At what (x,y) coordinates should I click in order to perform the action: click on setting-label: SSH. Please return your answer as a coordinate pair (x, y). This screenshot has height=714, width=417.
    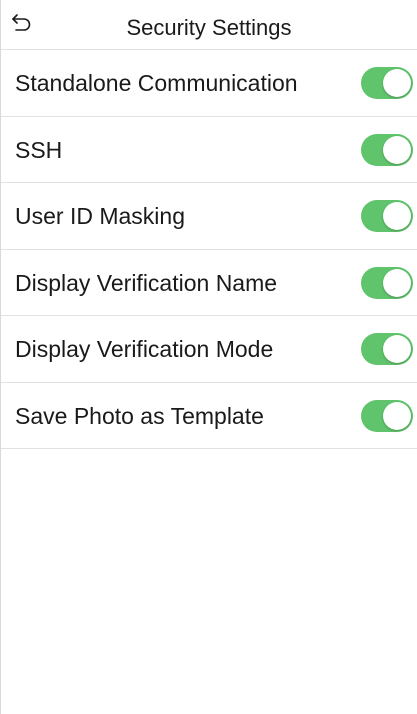
    Looking at the image, I should click on (39, 149).